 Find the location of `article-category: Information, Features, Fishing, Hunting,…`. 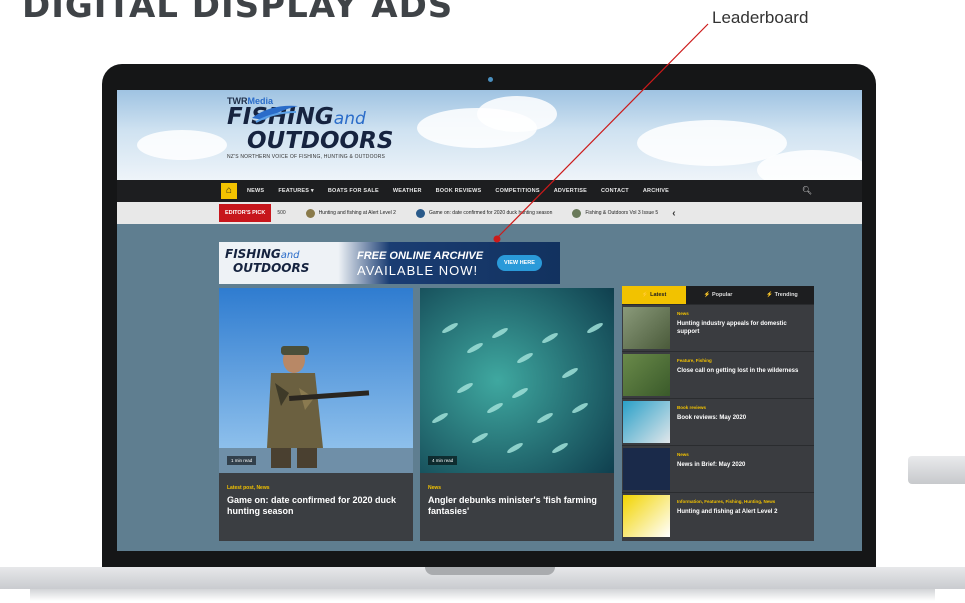

article-category: Information, Features, Fishing, Hunting,… is located at coordinates (726, 501).